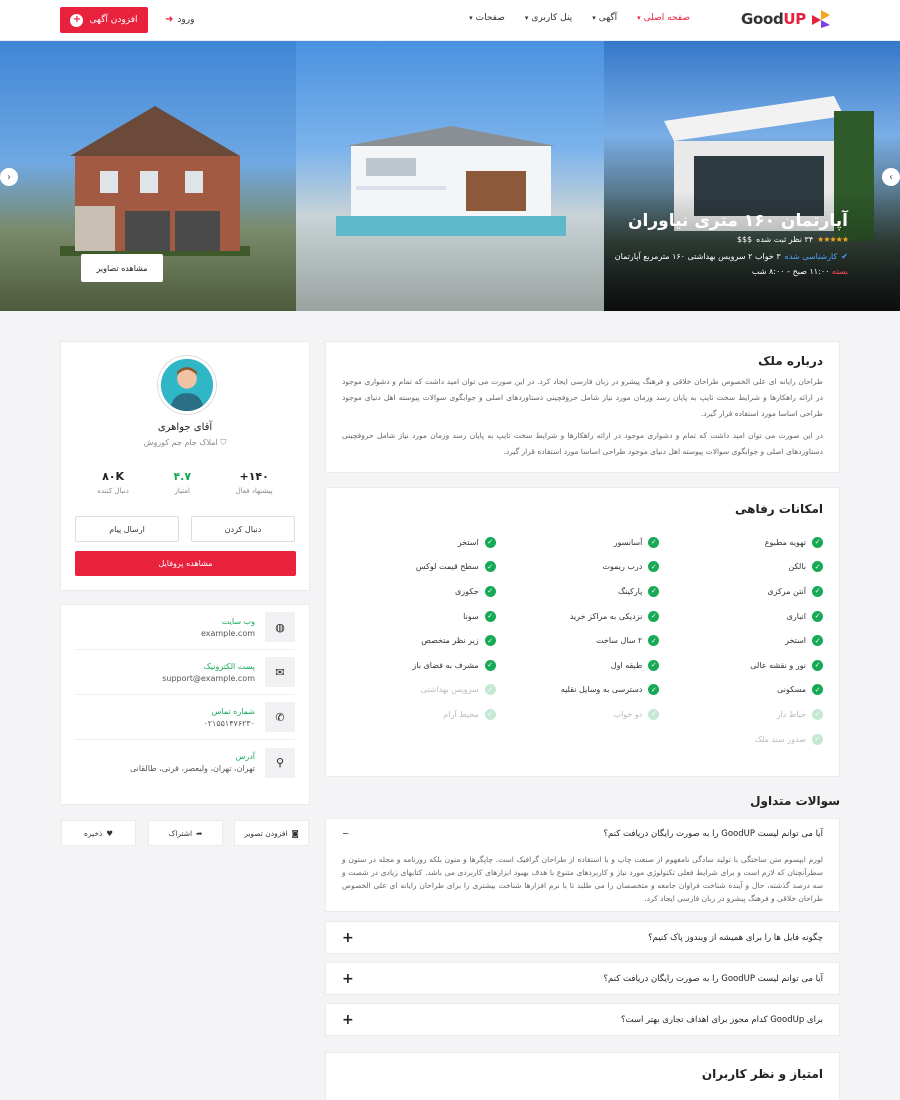 The width and height of the screenshot is (900, 1100). Describe the element at coordinates (795, 641) in the screenshot. I see `amenity-label: استخر` at that location.